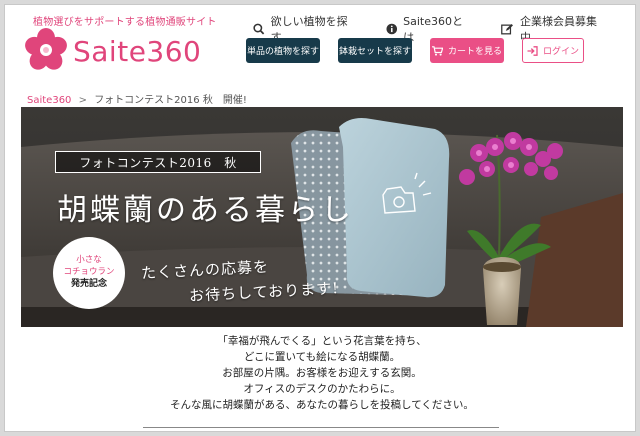  What do you see at coordinates (391, 29) in the screenshot?
I see `info-icon` at bounding box center [391, 29].